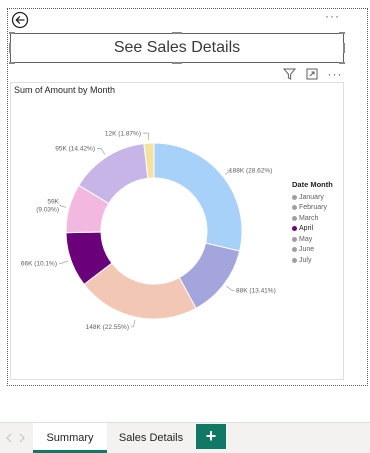 The image size is (370, 453). I want to click on legend-item-february: February, so click(312, 208).